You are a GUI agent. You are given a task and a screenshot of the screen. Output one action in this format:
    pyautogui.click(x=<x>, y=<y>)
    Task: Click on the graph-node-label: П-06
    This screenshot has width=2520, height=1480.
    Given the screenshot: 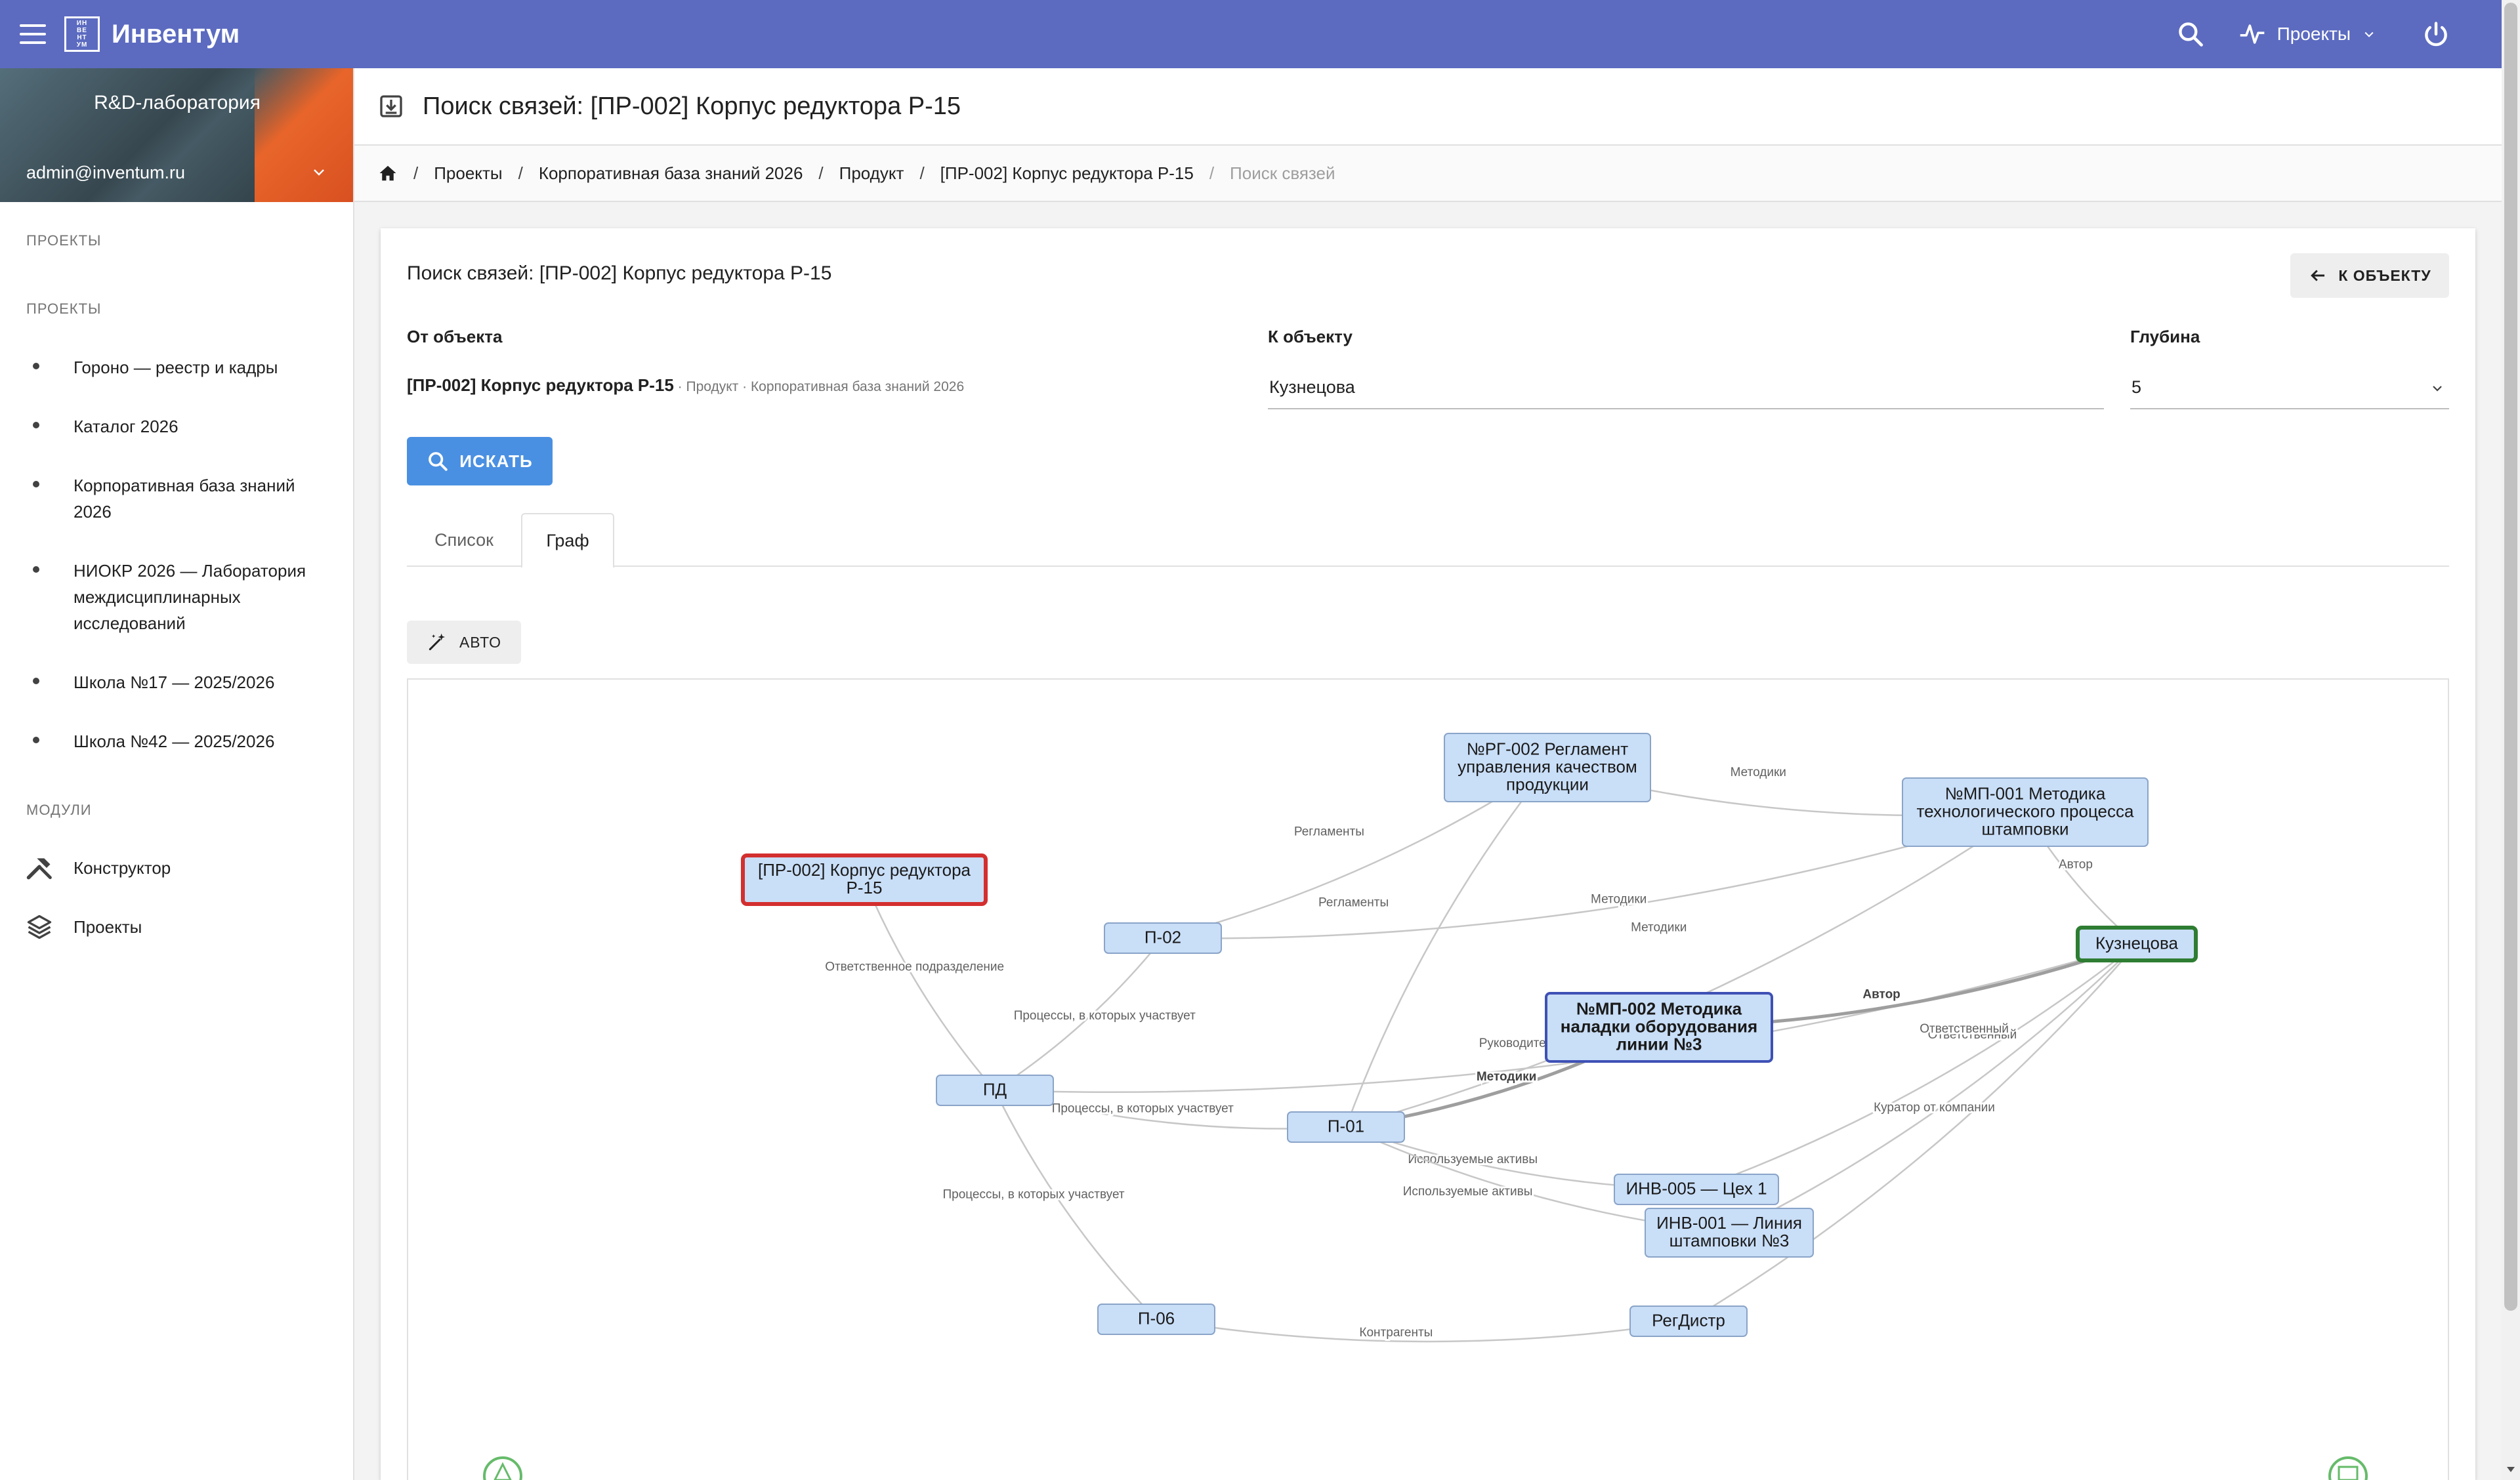 What is the action you would take?
    pyautogui.click(x=1156, y=1318)
    